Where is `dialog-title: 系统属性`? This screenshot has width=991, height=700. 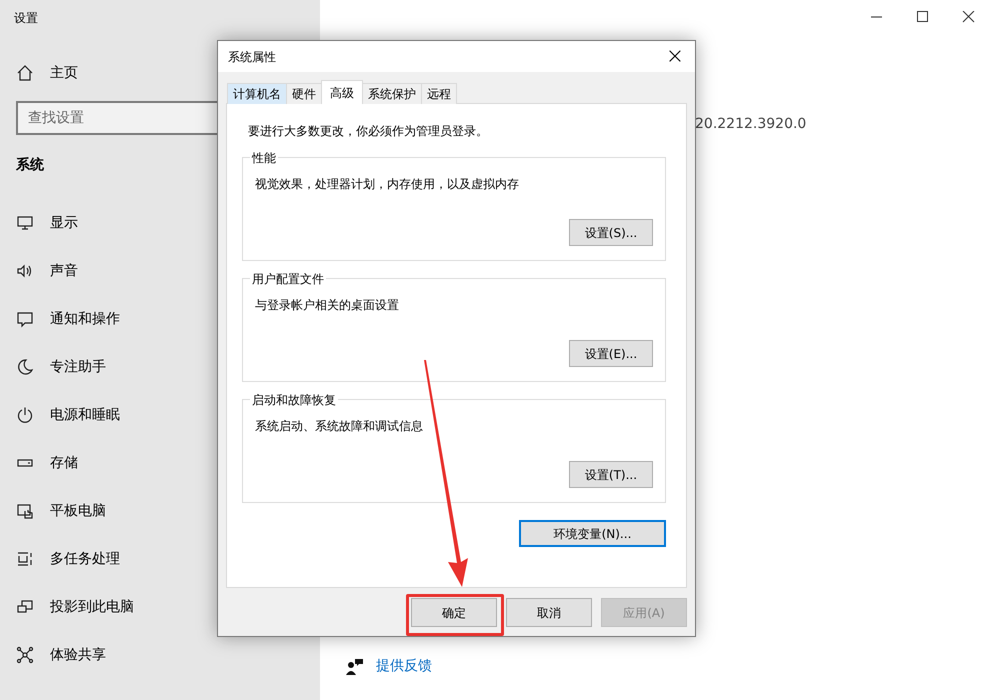
dialog-title: 系统属性 is located at coordinates (252, 57).